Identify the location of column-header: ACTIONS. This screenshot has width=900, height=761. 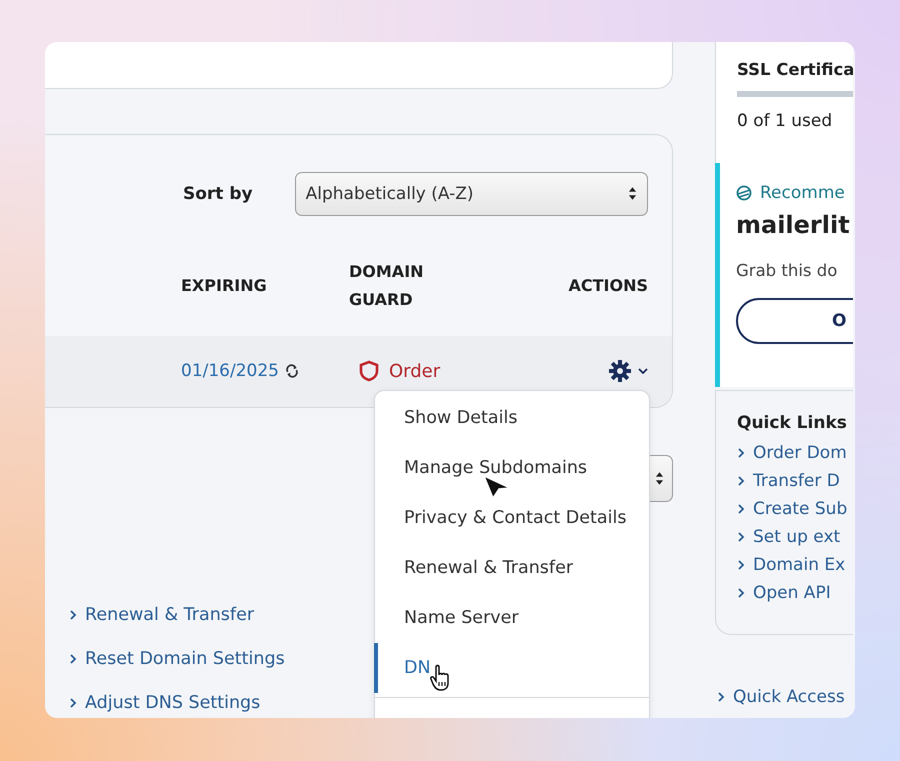
(607, 285).